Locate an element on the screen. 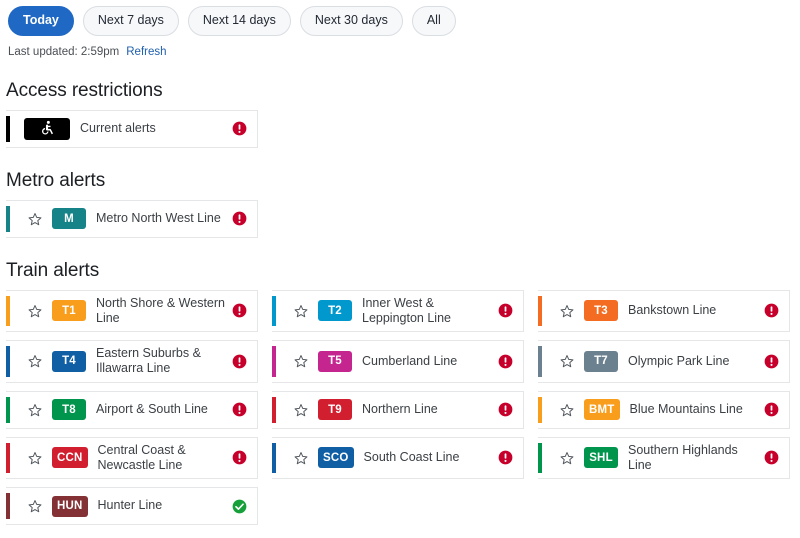 The image size is (800, 538). line-name-label: Cumberland Line is located at coordinates (410, 360).